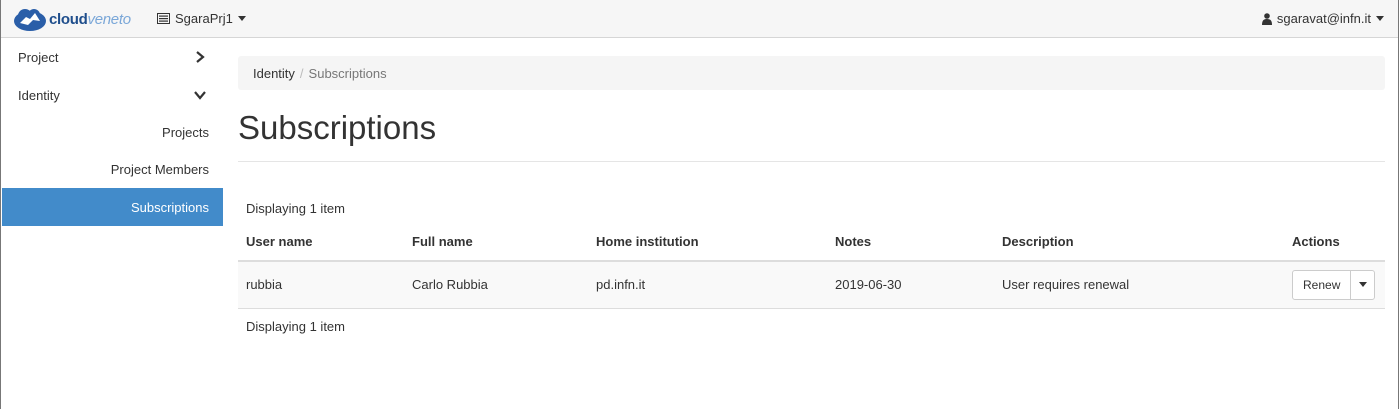  I want to click on cell-user-name: rubbia, so click(321, 285).